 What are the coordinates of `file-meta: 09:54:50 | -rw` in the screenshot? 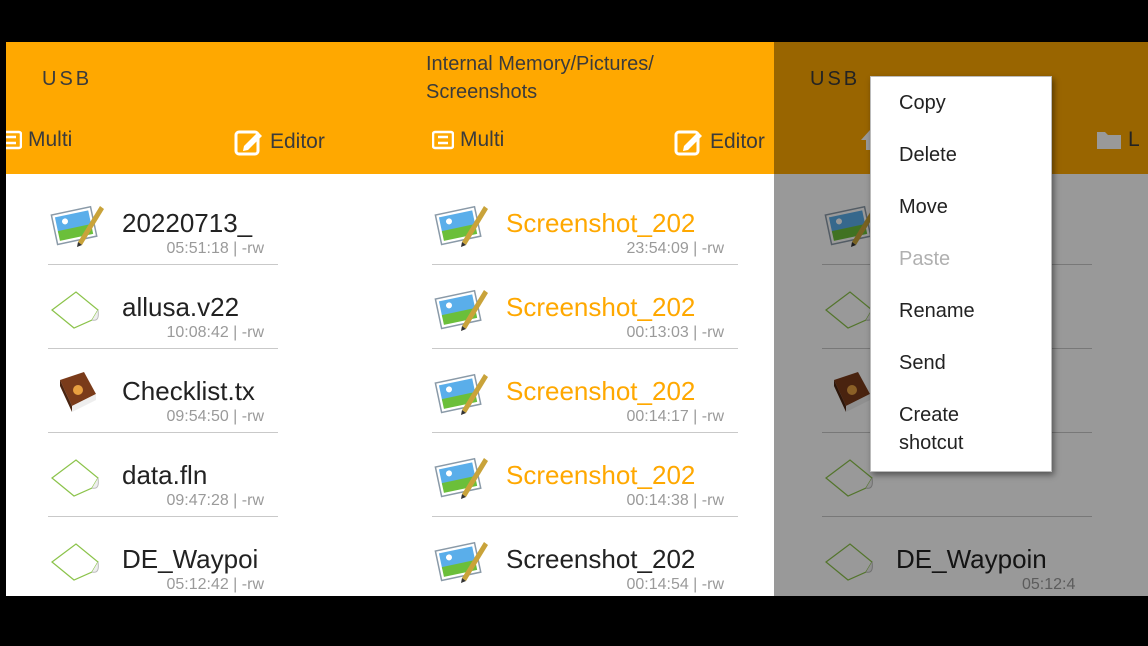 It's located at (215, 416).